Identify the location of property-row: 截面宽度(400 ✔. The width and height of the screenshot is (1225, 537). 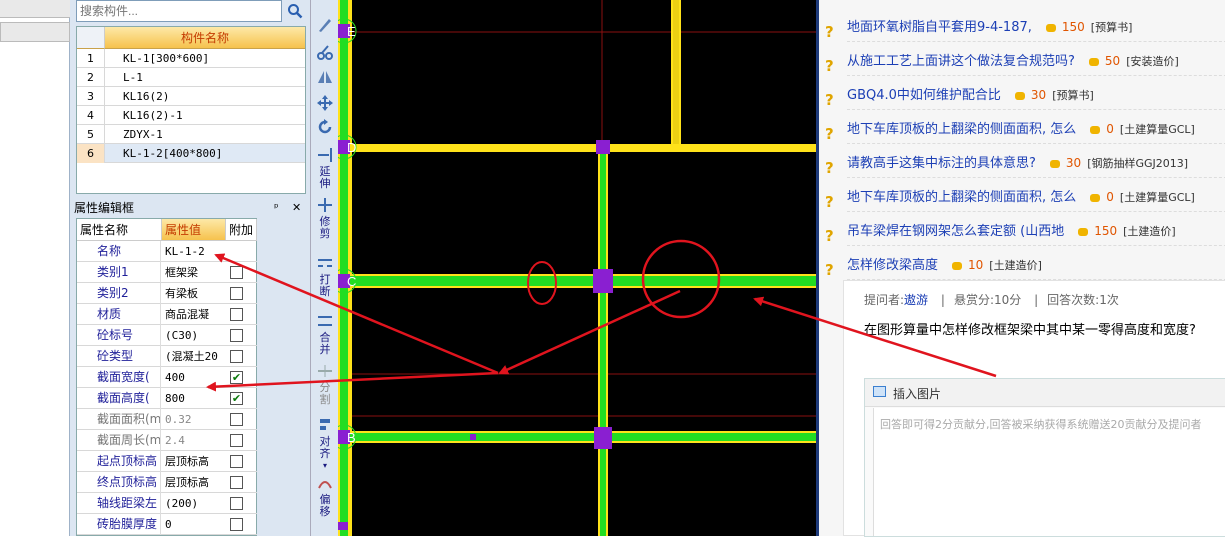
(167, 377).